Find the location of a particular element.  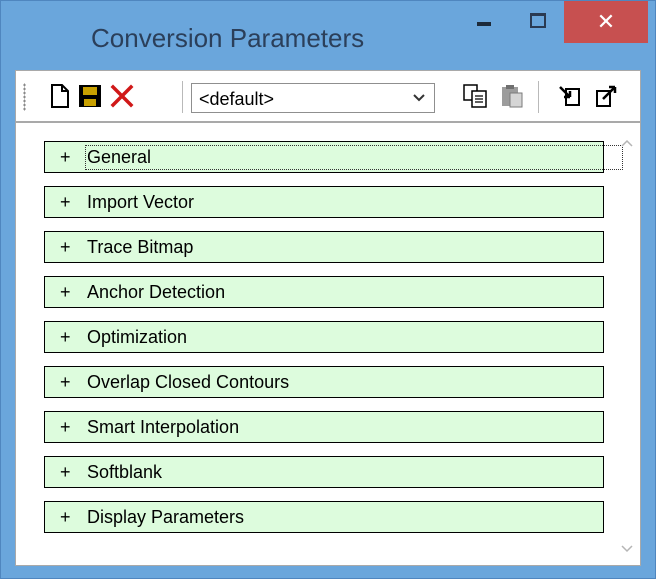

close-icon: ✕ is located at coordinates (606, 22).